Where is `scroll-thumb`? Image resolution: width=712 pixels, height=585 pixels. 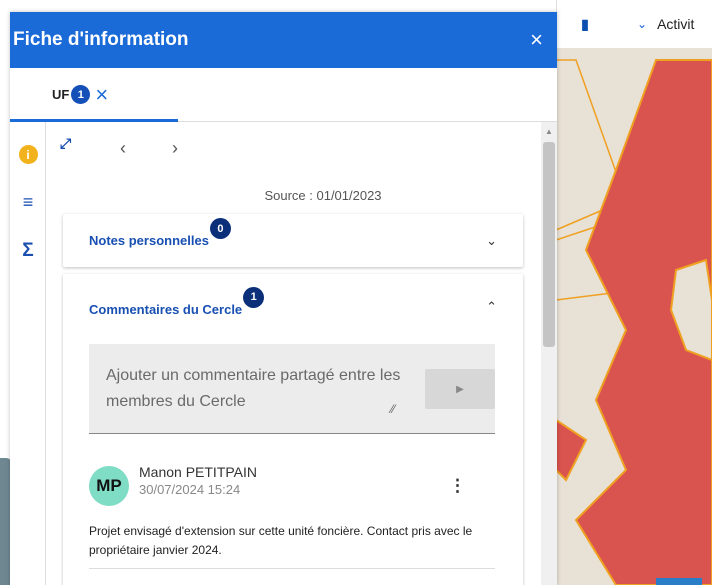
scroll-thumb is located at coordinates (549, 244).